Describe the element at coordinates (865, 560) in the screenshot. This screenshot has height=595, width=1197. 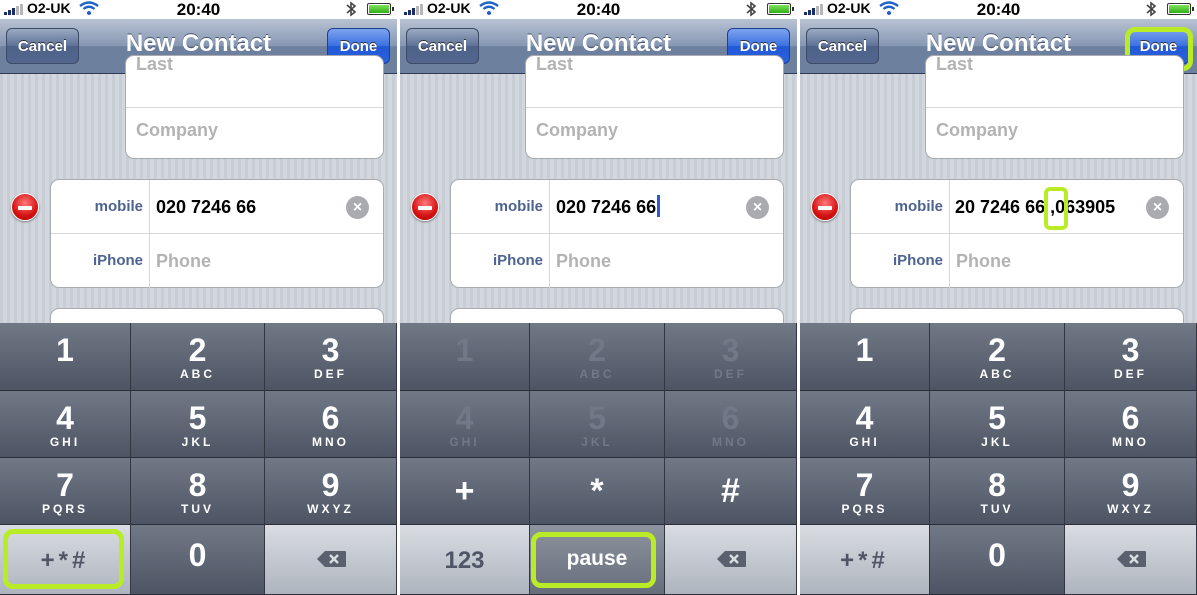
I see `symbols-key: +*#` at that location.